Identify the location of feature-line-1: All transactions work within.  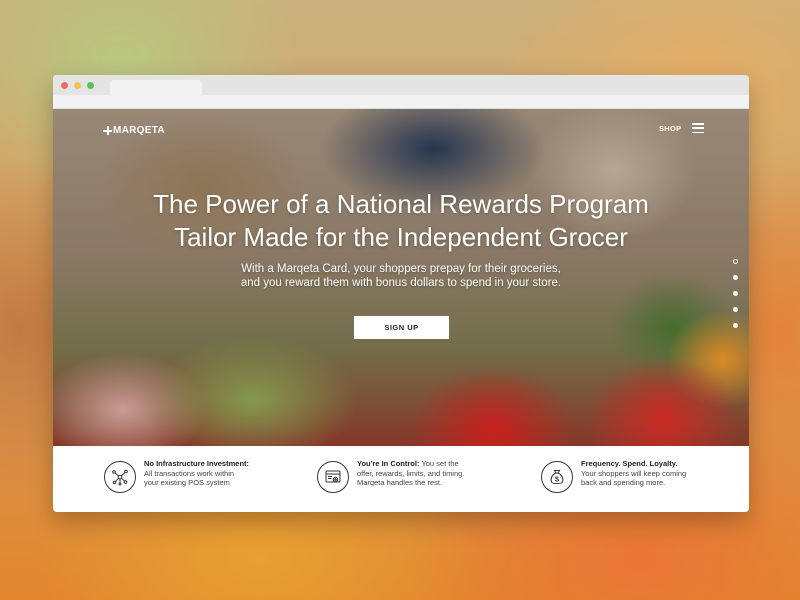
(189, 473).